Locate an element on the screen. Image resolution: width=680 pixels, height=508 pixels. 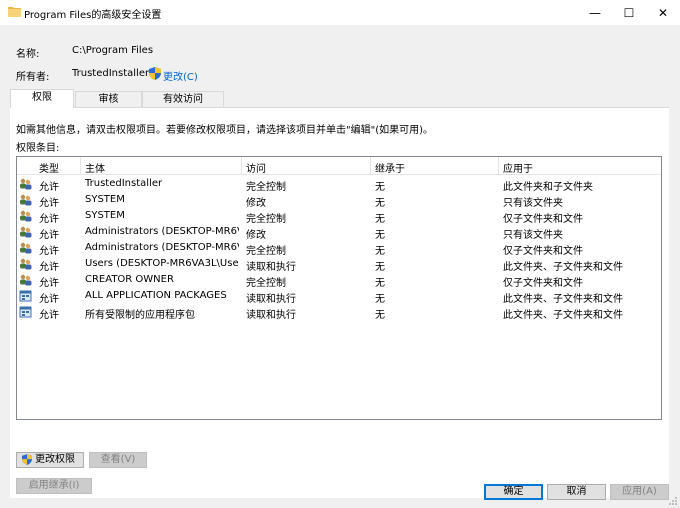
column-header-principal: 主体 is located at coordinates (95, 167).